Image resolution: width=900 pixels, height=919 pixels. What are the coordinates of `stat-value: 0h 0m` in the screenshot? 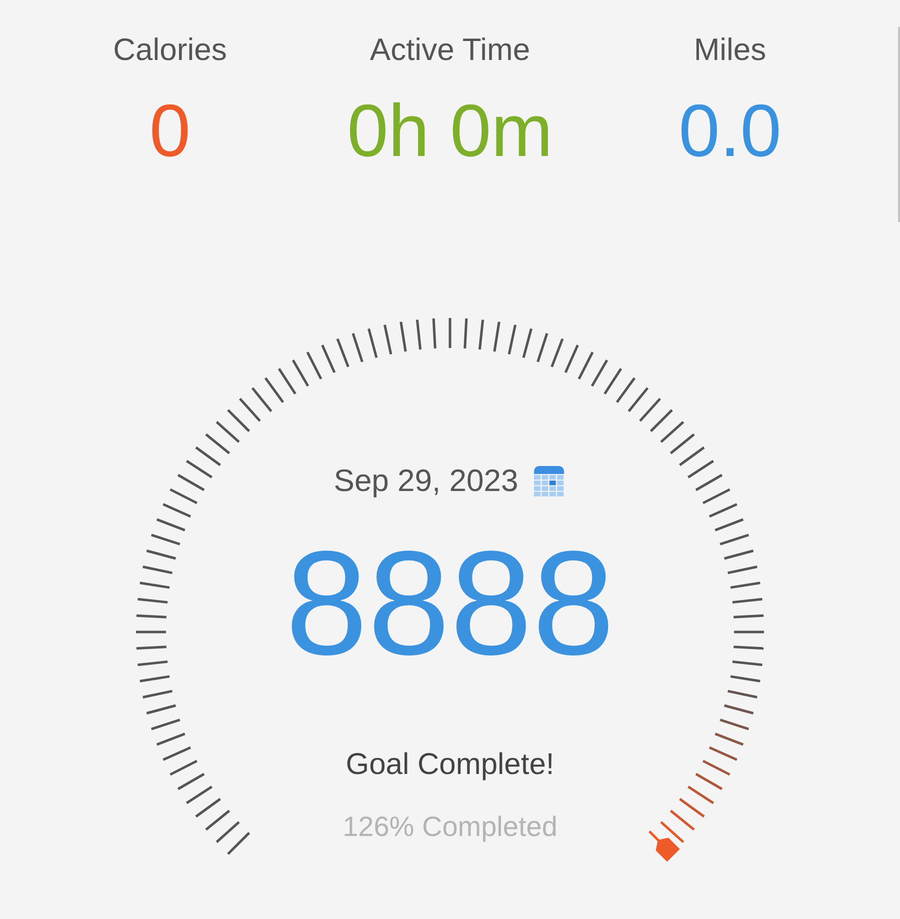 It's located at (450, 131).